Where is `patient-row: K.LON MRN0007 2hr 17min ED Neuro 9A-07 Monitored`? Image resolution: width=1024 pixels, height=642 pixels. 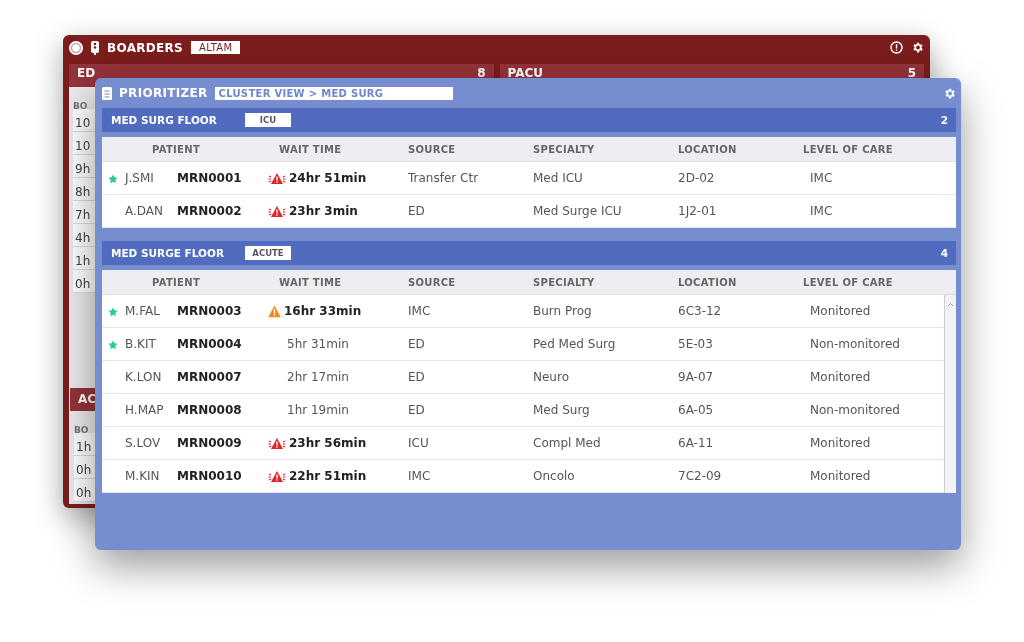
patient-row: K.LON MRN0007 2hr 17min ED Neuro 9A-07 Monitored is located at coordinates (523, 377).